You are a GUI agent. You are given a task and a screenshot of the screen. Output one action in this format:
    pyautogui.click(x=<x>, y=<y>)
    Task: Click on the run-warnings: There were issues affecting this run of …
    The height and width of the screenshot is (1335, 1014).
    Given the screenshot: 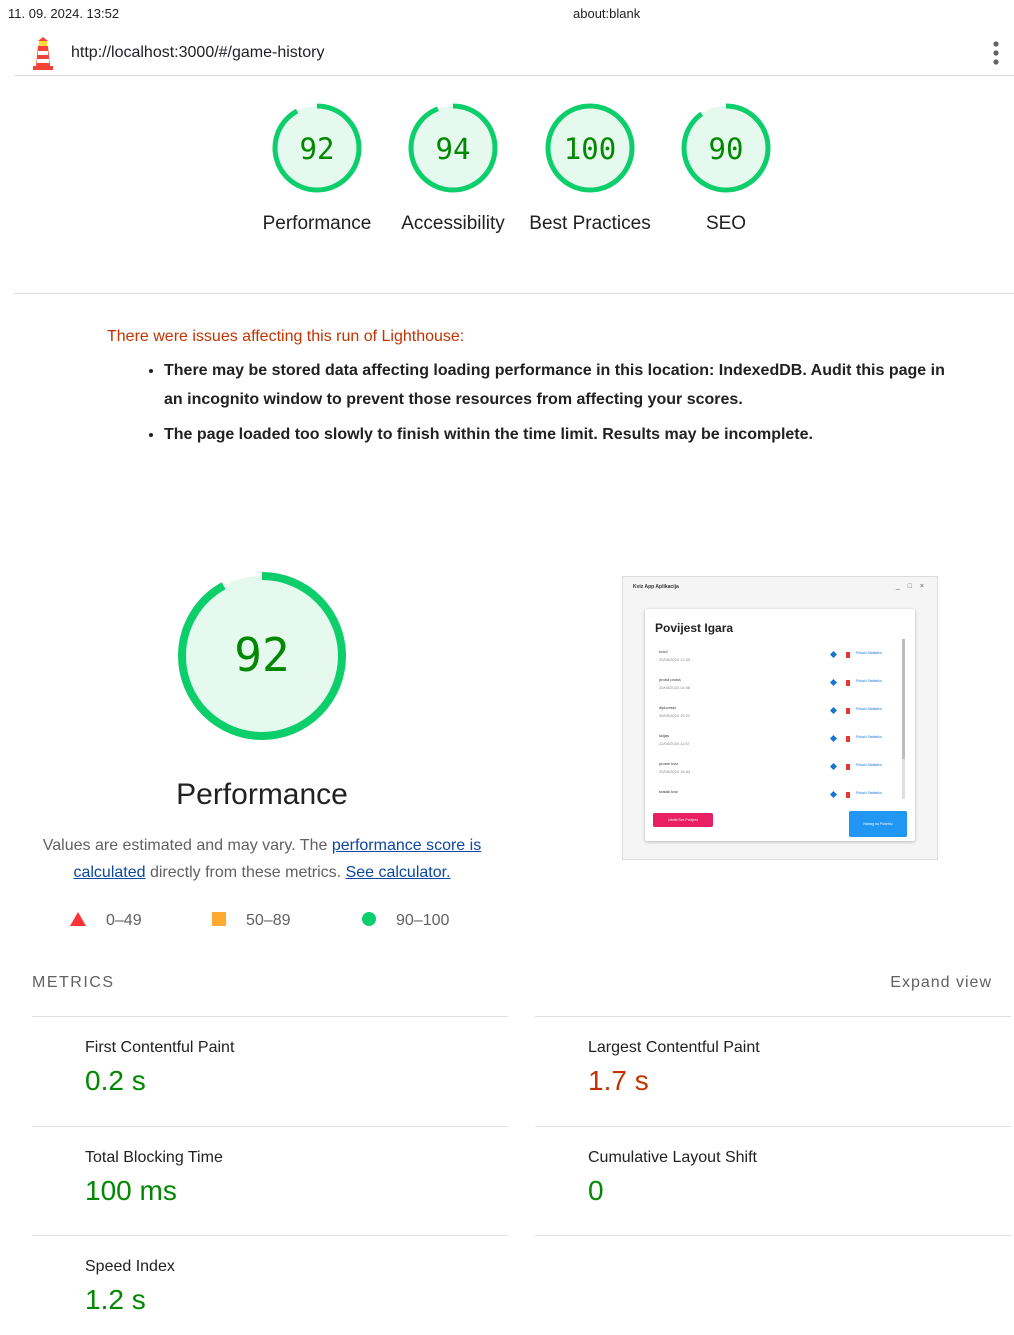 What is the action you would take?
    pyautogui.click(x=527, y=391)
    